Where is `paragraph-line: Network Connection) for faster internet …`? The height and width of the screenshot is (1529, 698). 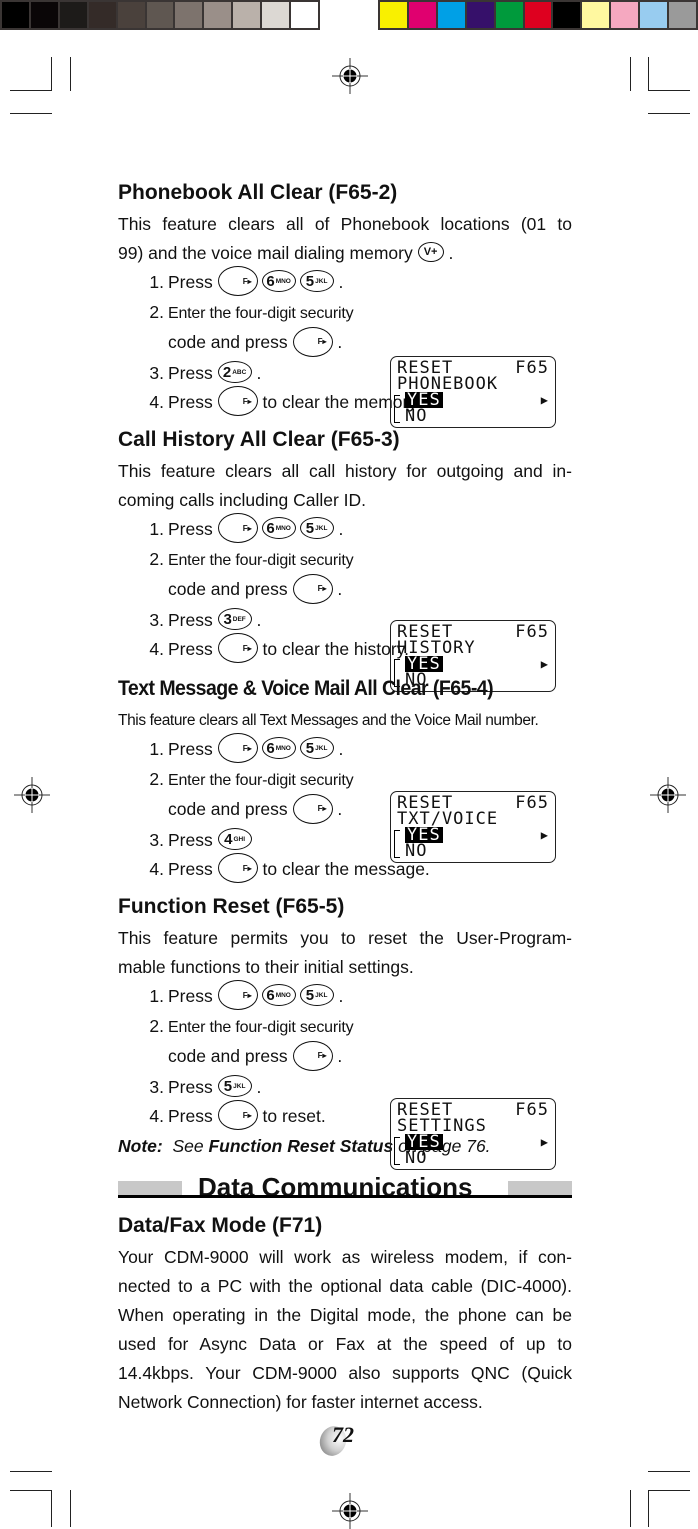
paragraph-line: Network Connection) for faster internet … is located at coordinates (300, 1402).